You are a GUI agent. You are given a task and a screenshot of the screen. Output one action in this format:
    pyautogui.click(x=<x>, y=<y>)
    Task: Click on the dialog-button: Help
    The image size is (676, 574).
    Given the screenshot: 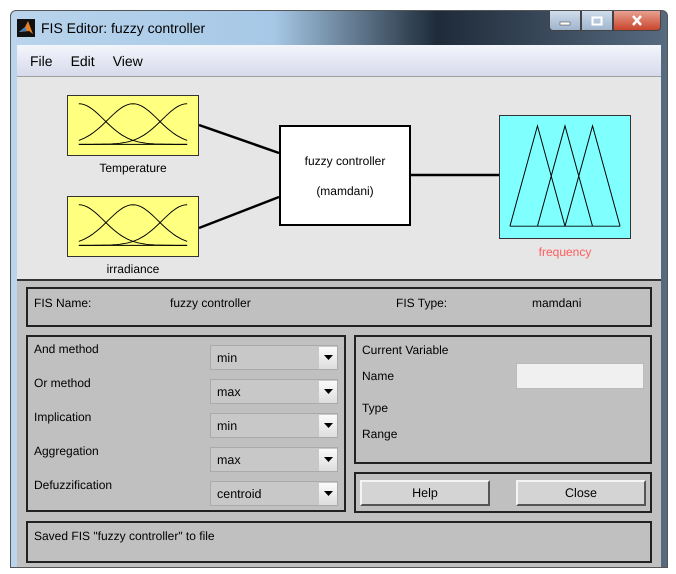 What is the action you would take?
    pyautogui.click(x=425, y=493)
    